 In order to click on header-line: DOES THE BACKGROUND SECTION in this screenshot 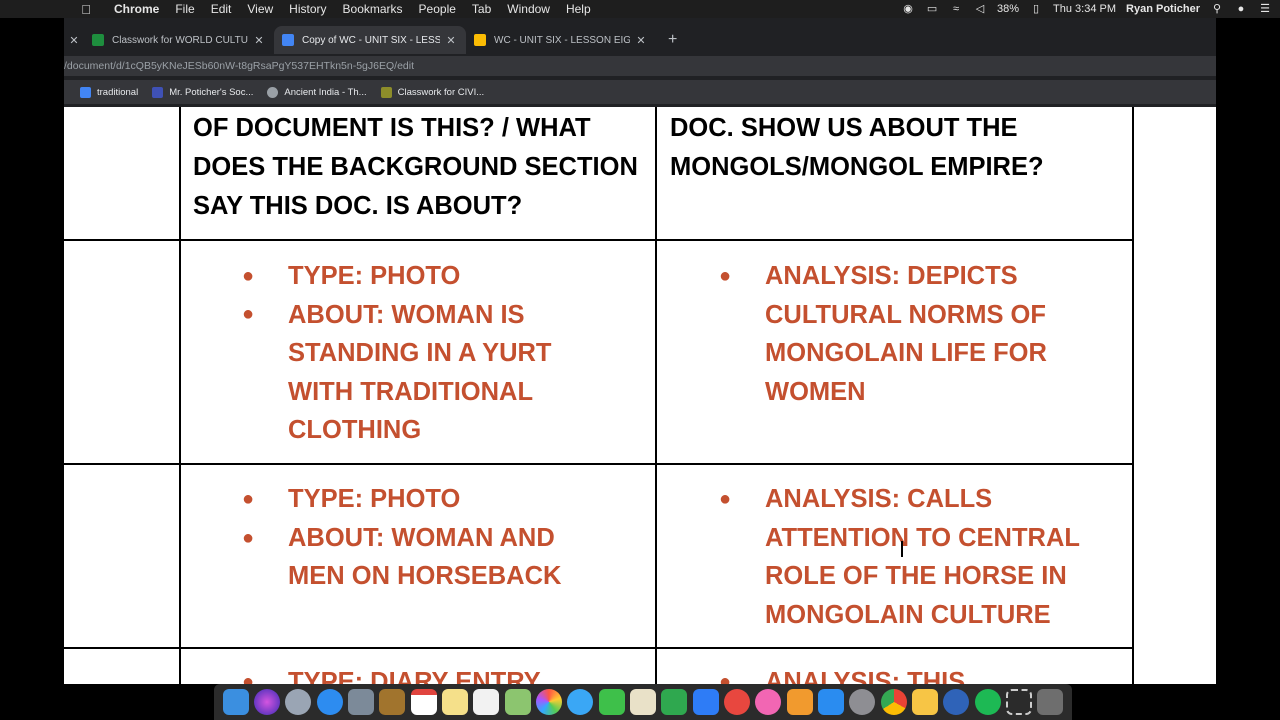, I will do `click(415, 167)`.